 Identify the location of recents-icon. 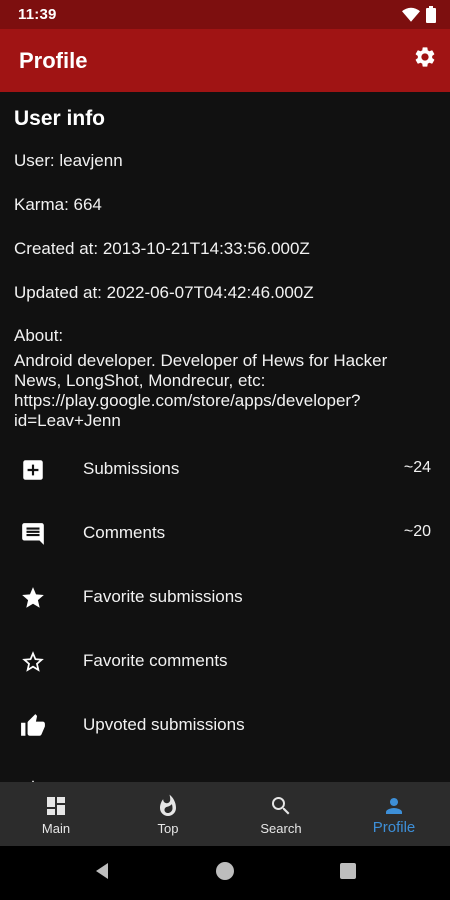
(348, 873).